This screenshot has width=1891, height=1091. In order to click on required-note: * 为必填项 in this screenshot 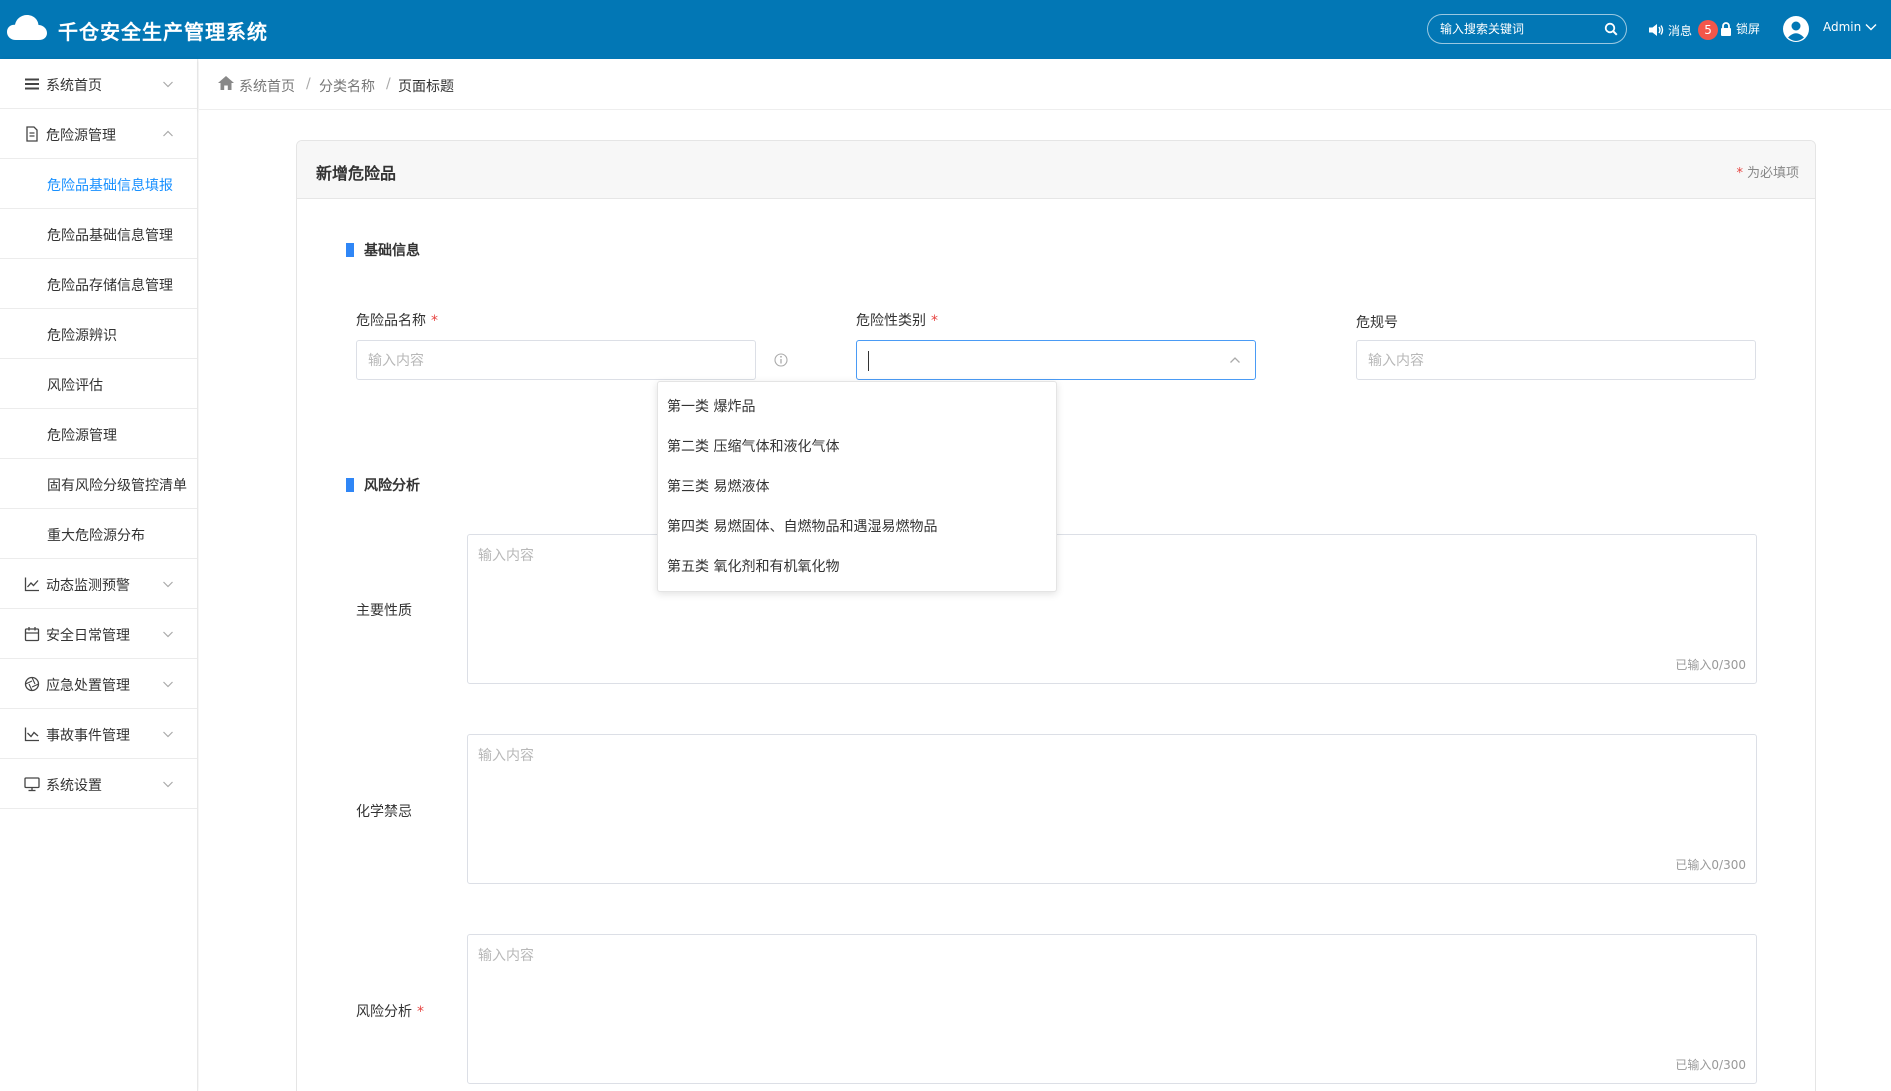, I will do `click(1767, 171)`.